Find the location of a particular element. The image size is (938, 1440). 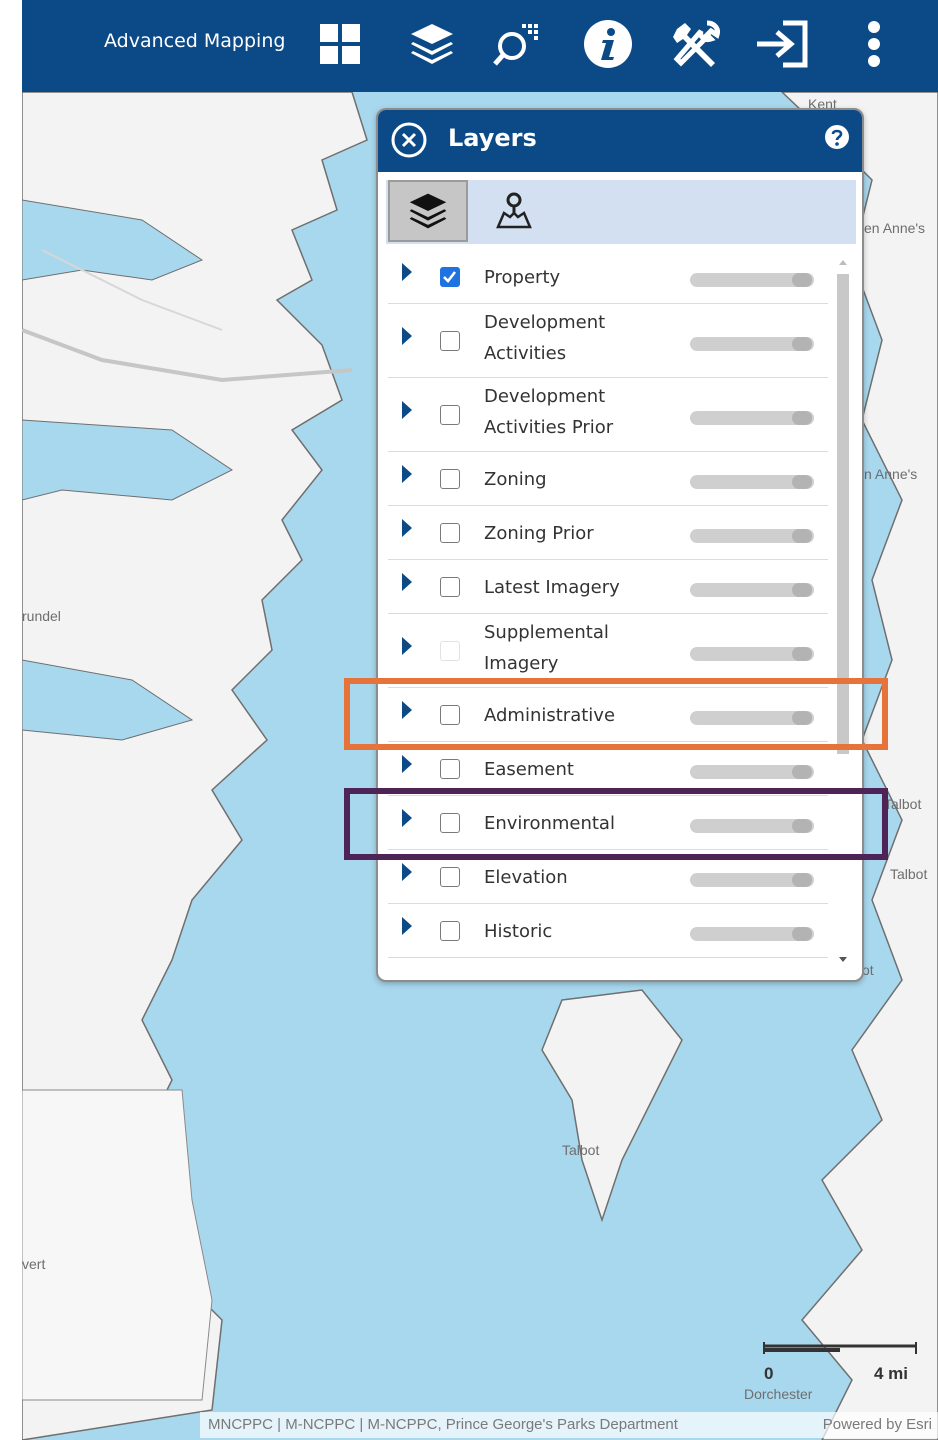

layer-name: Elevation is located at coordinates (526, 877).